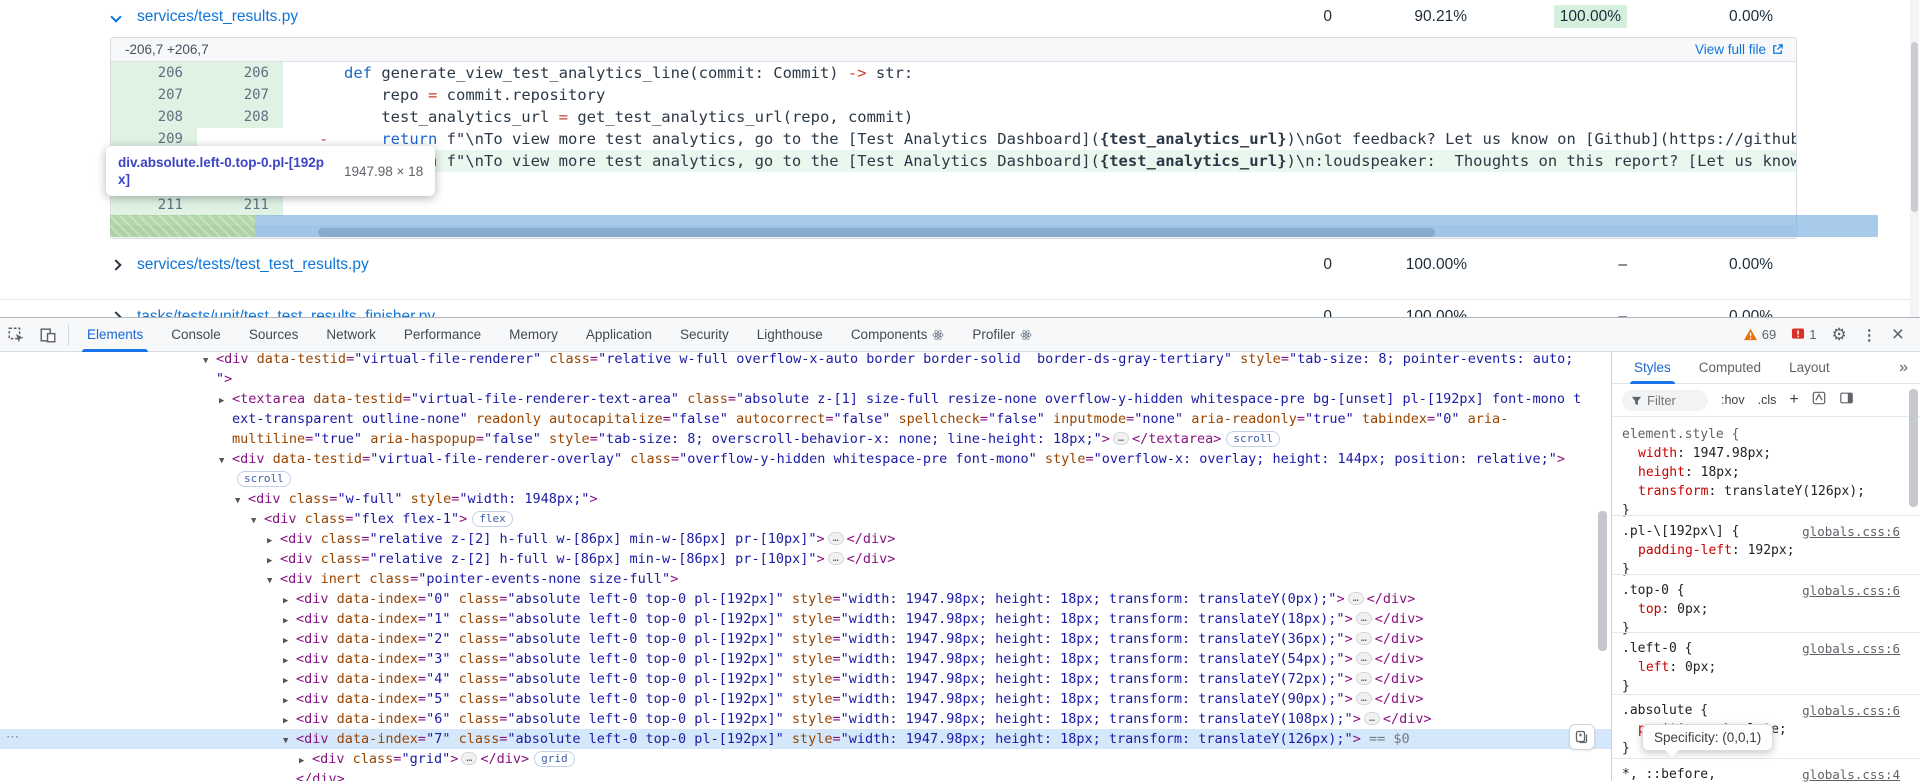 This screenshot has width=1920, height=784. Describe the element at coordinates (533, 335) in the screenshot. I see `tab-memory: Memory` at that location.